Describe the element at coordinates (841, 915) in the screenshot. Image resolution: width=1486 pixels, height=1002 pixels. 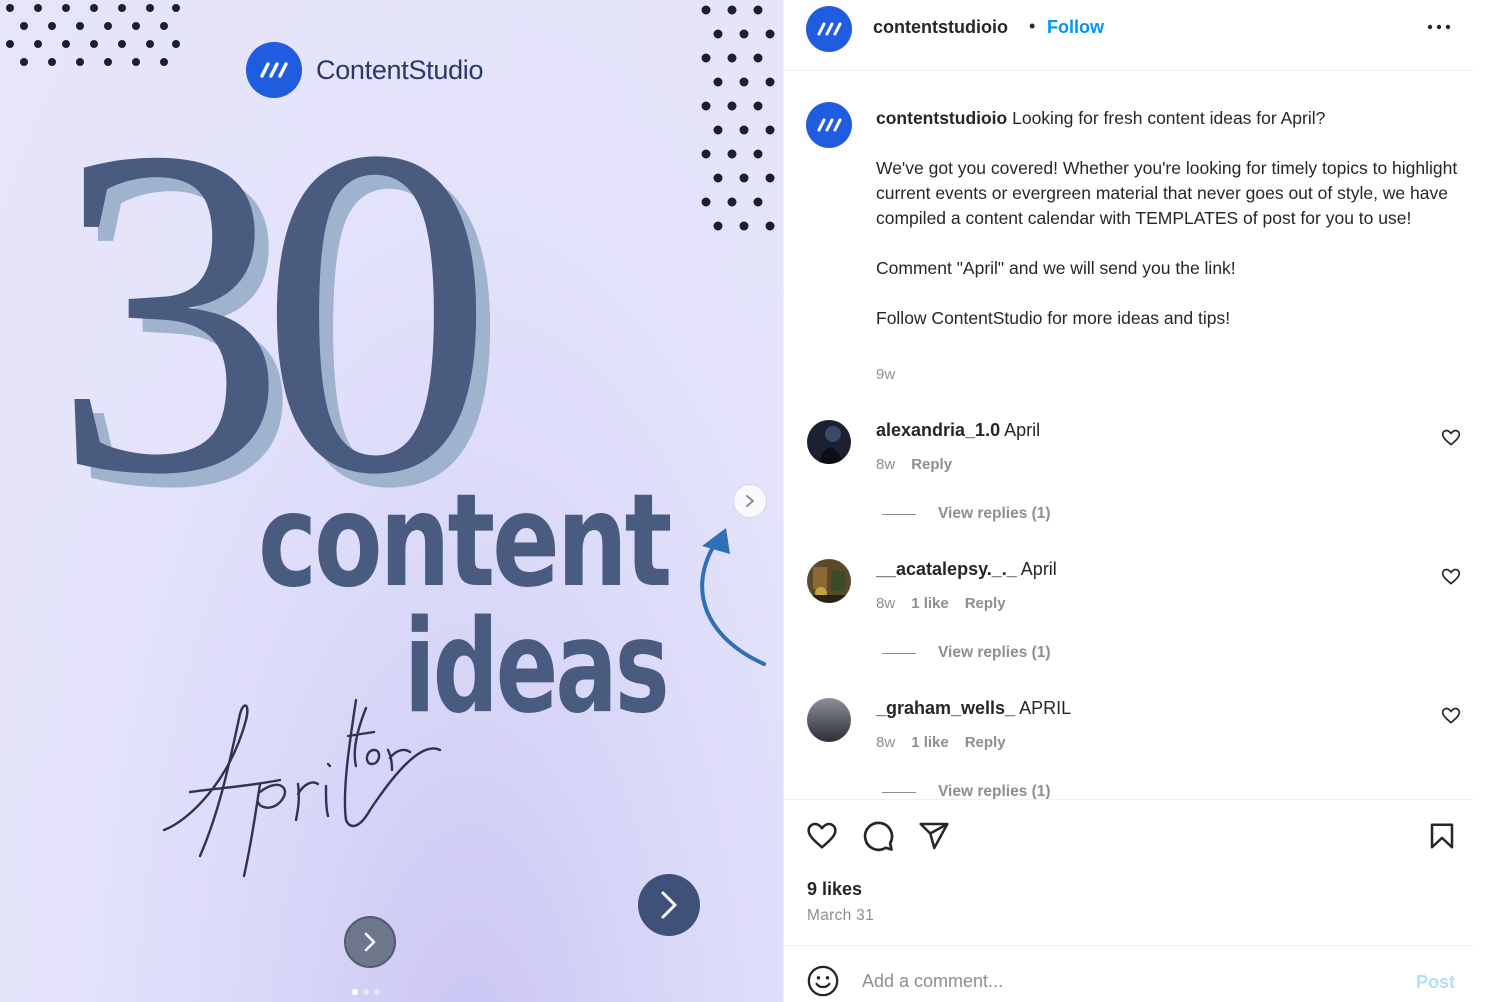
I see `post-date: March 31` at that location.